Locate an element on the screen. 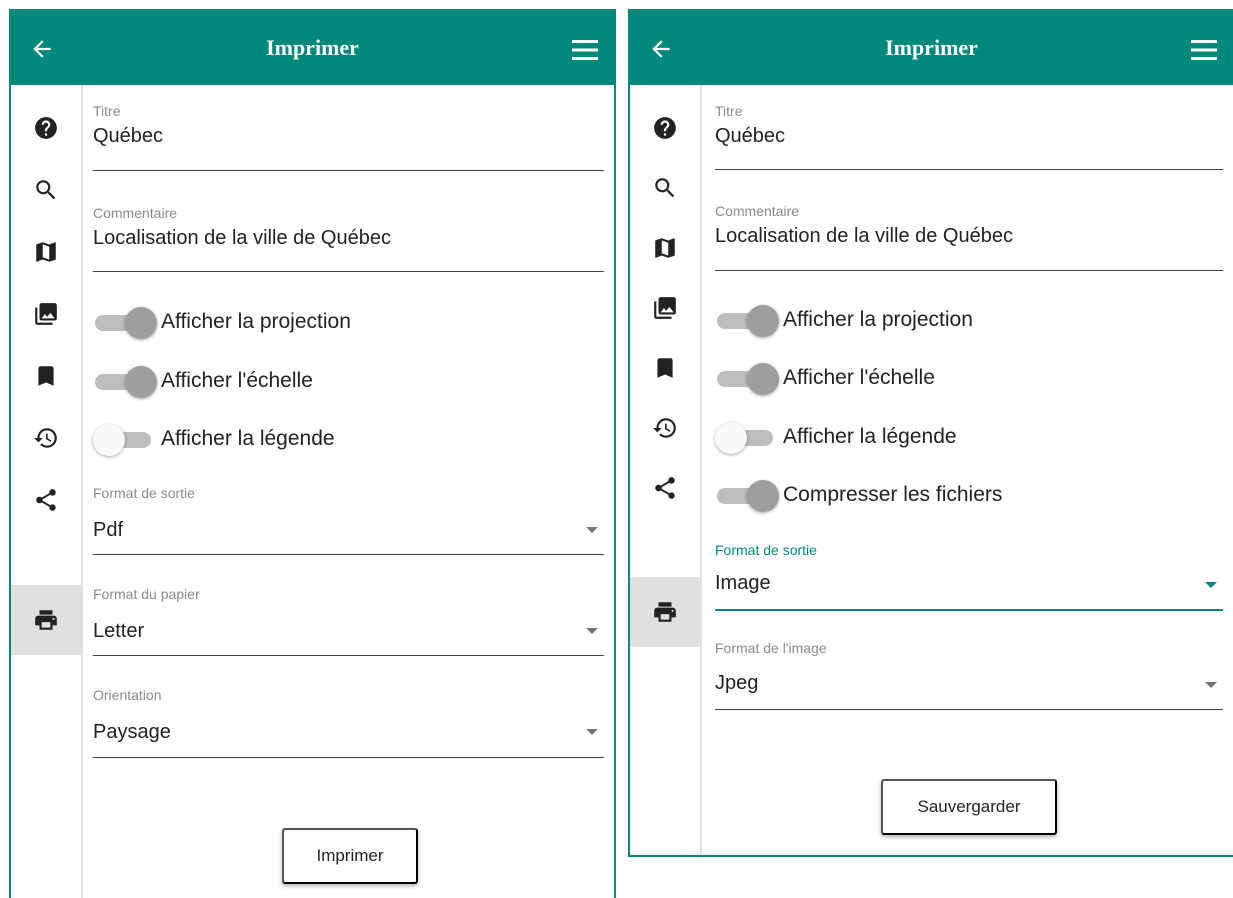 The width and height of the screenshot is (1233, 898). paper-format-value: Letter is located at coordinates (119, 631).